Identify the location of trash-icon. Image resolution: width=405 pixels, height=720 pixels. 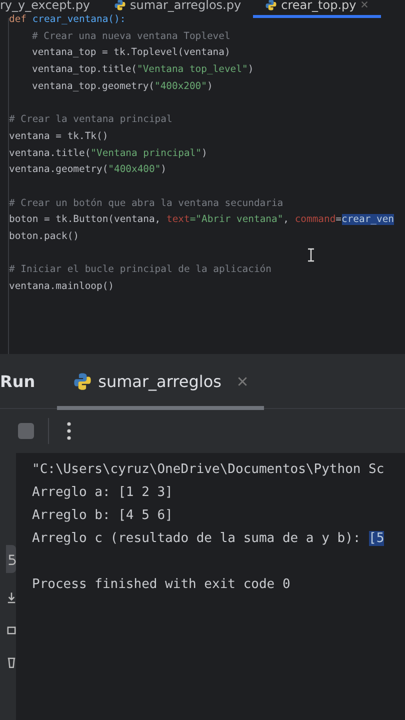
(11, 662).